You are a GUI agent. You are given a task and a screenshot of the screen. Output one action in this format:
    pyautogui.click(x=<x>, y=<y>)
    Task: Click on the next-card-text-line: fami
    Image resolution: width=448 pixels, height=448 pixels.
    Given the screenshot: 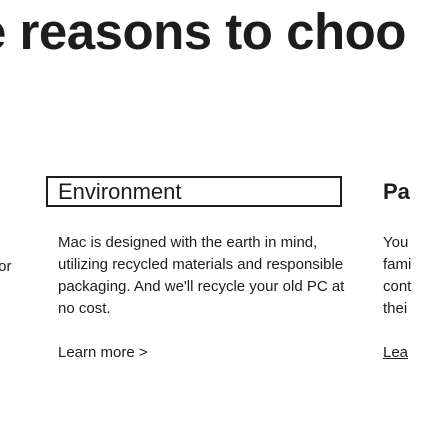 What is the action you would take?
    pyautogui.click(x=397, y=264)
    